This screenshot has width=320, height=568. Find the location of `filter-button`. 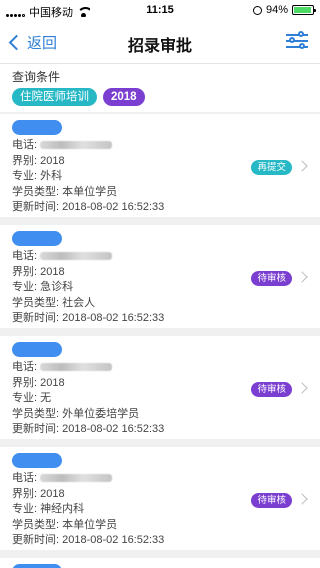

filter-button is located at coordinates (297, 41).